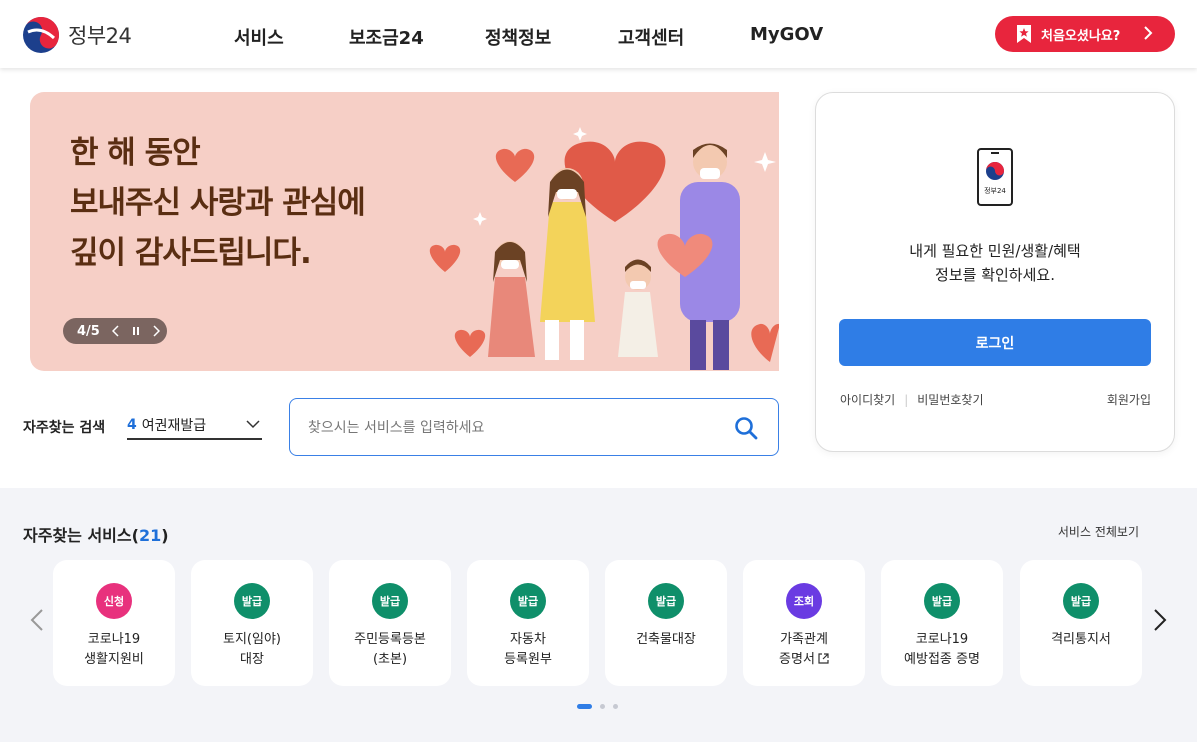 The image size is (1197, 742). I want to click on service-label: 코로나19 예방접종 증명, so click(942, 649).